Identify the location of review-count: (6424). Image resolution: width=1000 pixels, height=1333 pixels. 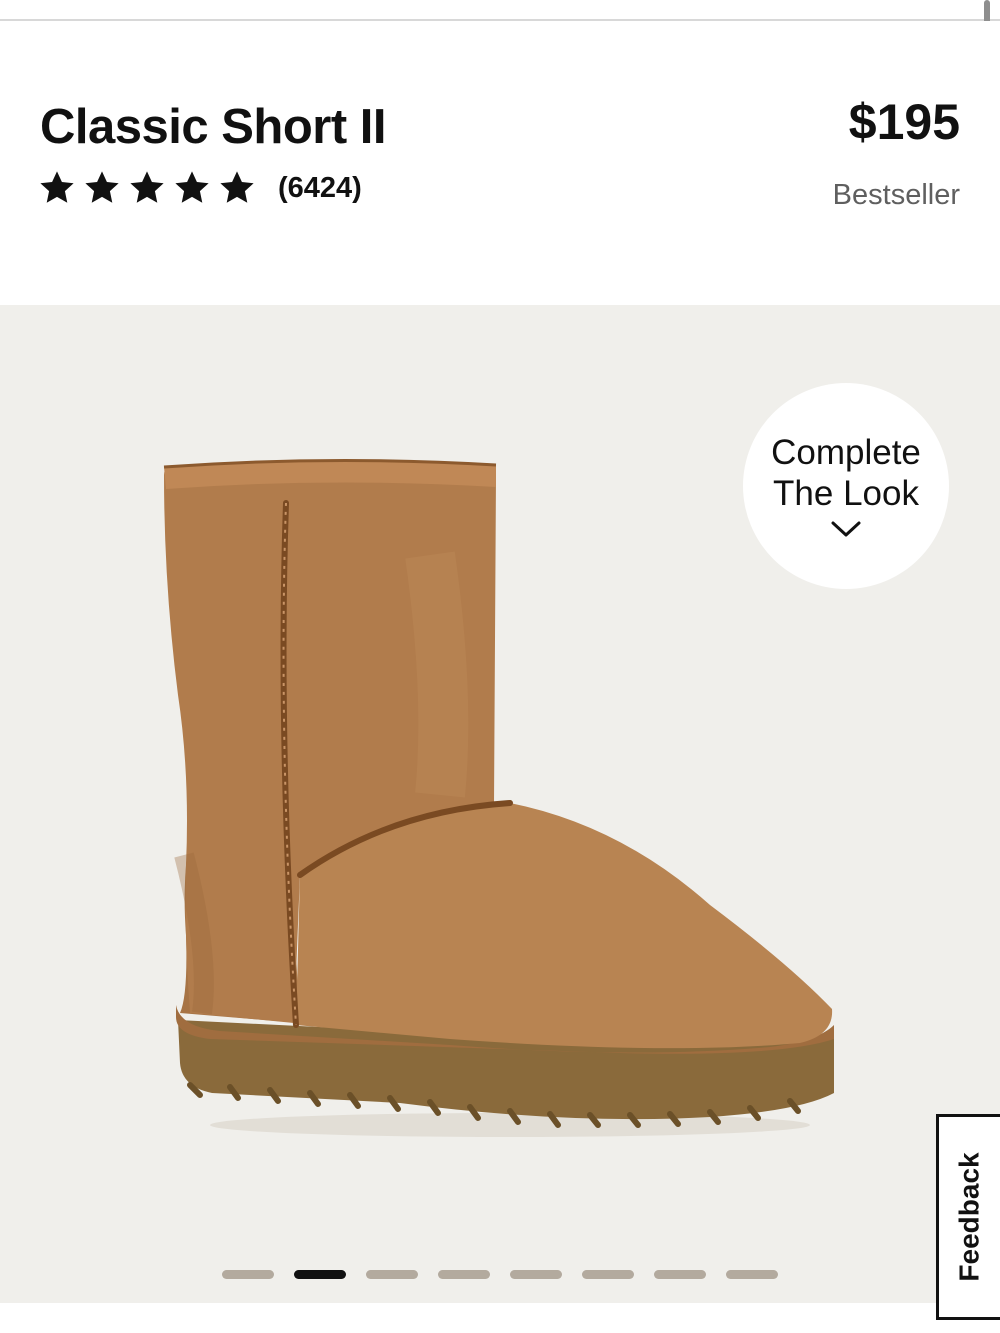
(320, 188).